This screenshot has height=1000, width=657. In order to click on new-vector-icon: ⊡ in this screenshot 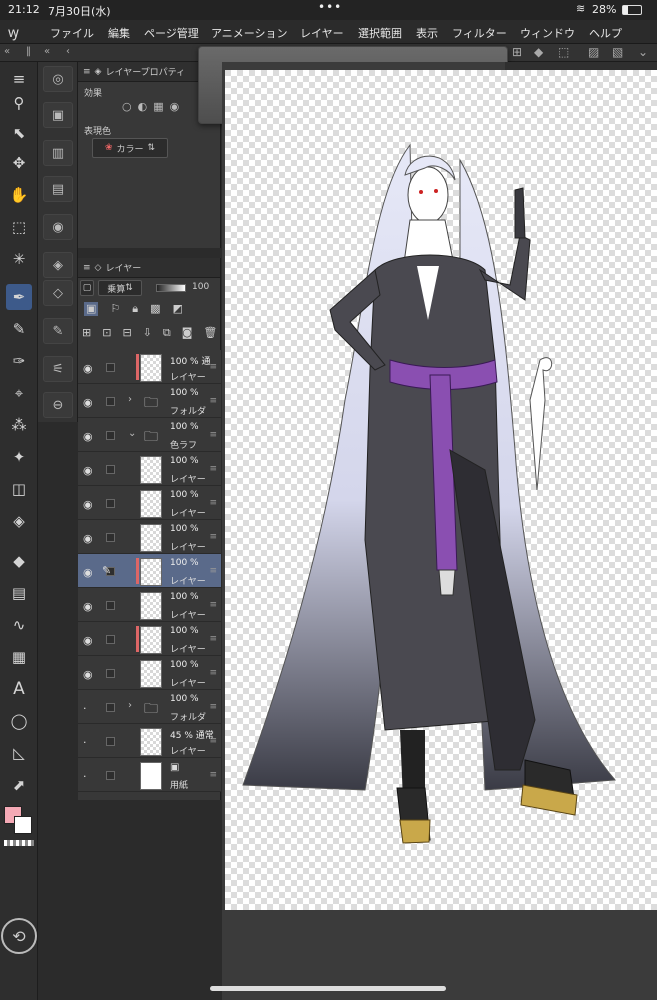, I will do `click(106, 333)`.